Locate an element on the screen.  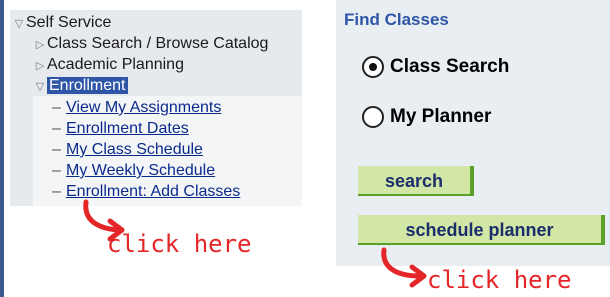
nav-item-academic-planning: ▷ Academic Planning is located at coordinates (108, 65).